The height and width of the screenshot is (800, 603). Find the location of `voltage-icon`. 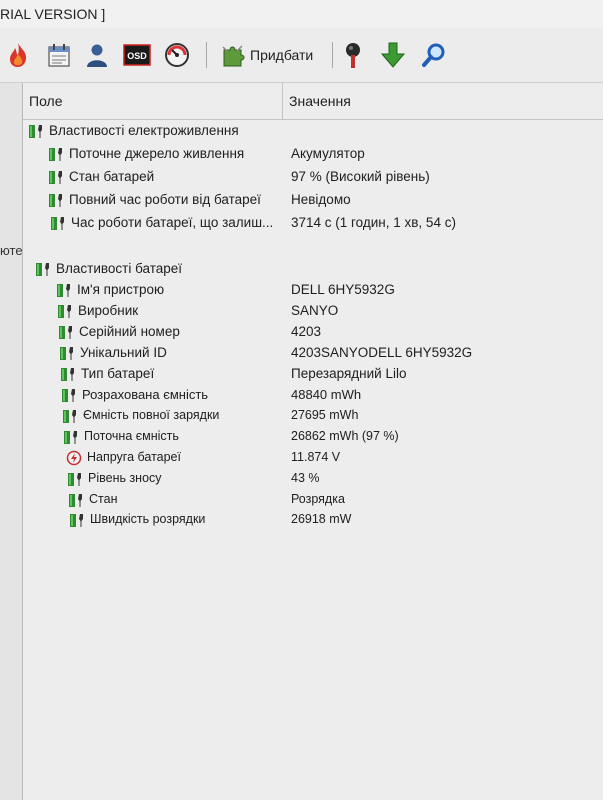

voltage-icon is located at coordinates (74, 458).